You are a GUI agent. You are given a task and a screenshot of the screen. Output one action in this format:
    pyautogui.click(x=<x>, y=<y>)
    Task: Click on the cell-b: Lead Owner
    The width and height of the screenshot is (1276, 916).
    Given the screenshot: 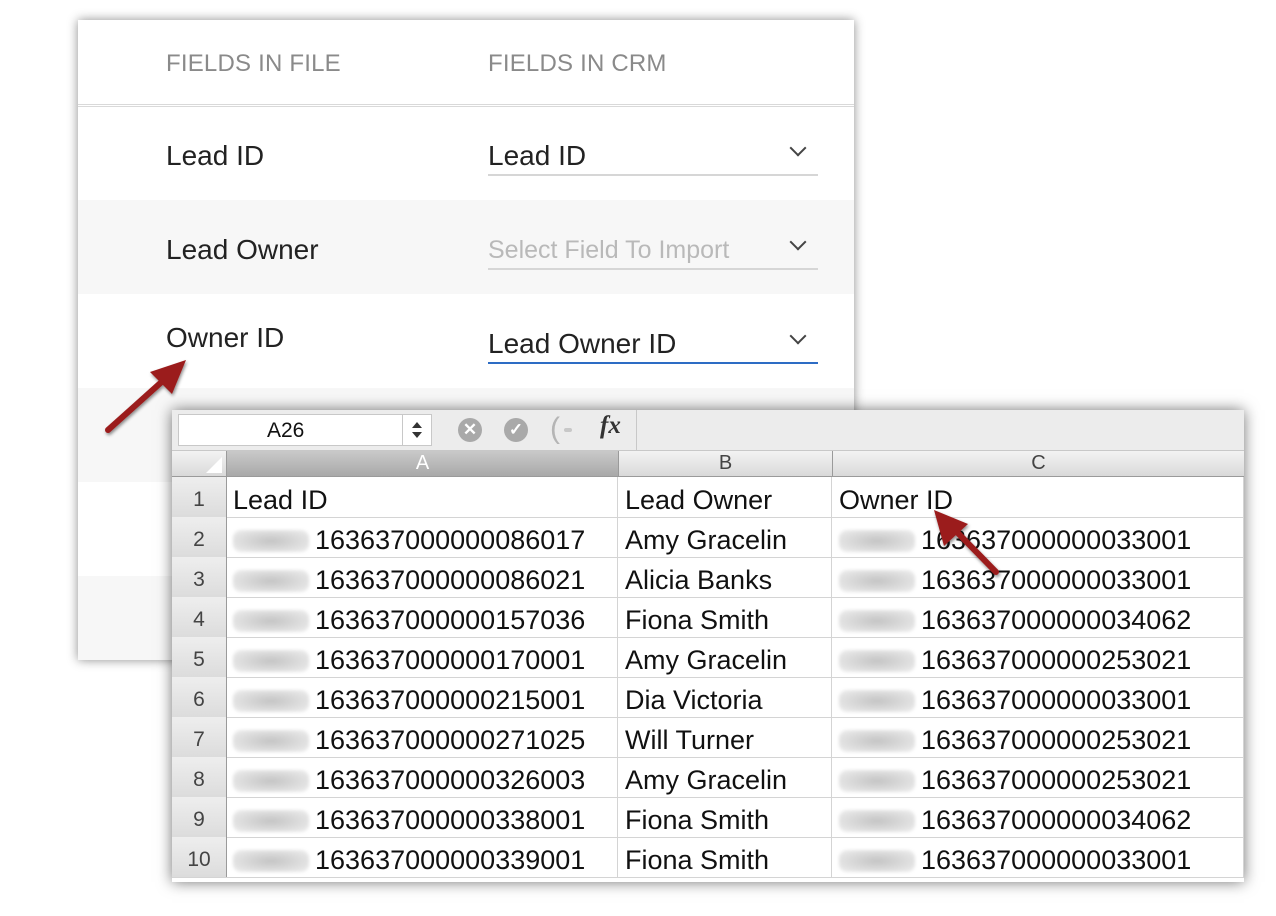 What is the action you would take?
    pyautogui.click(x=725, y=497)
    